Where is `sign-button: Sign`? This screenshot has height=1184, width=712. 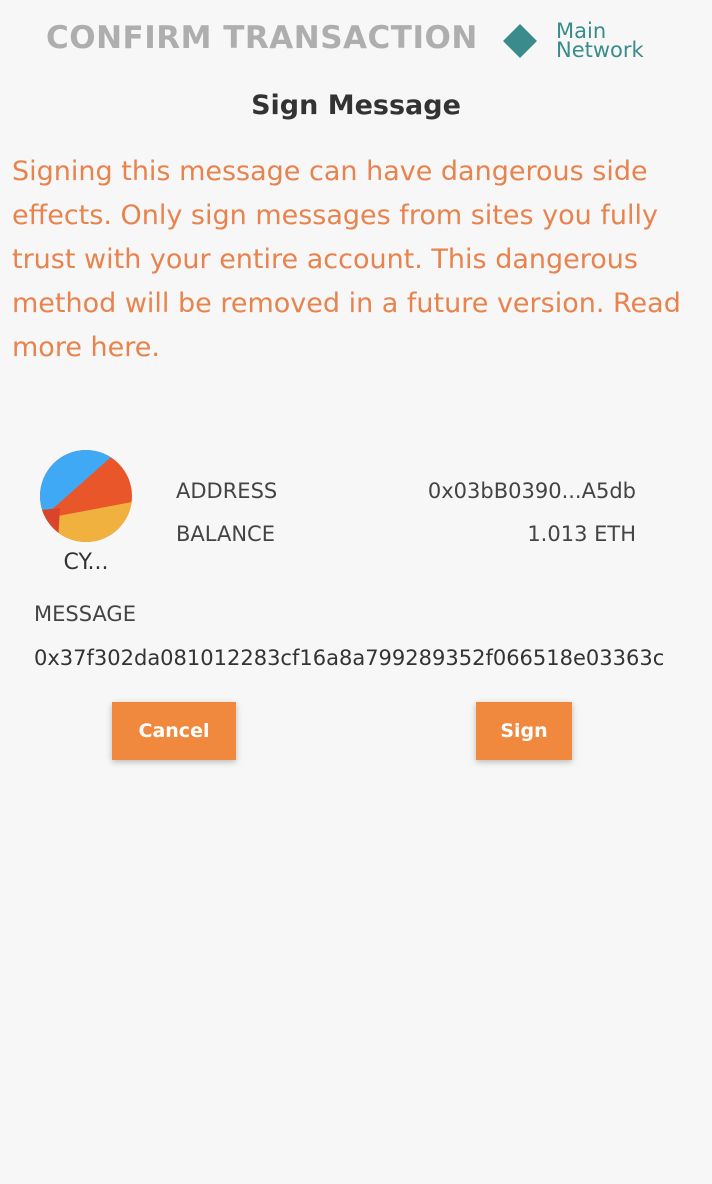 sign-button: Sign is located at coordinates (524, 731).